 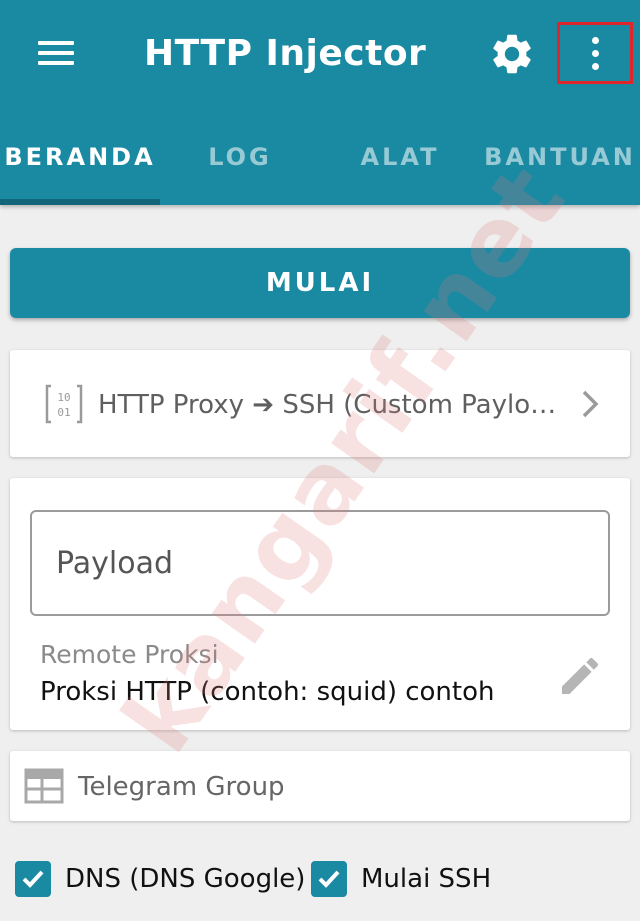 I want to click on tab-beranda: BERANDA, so click(x=80, y=156).